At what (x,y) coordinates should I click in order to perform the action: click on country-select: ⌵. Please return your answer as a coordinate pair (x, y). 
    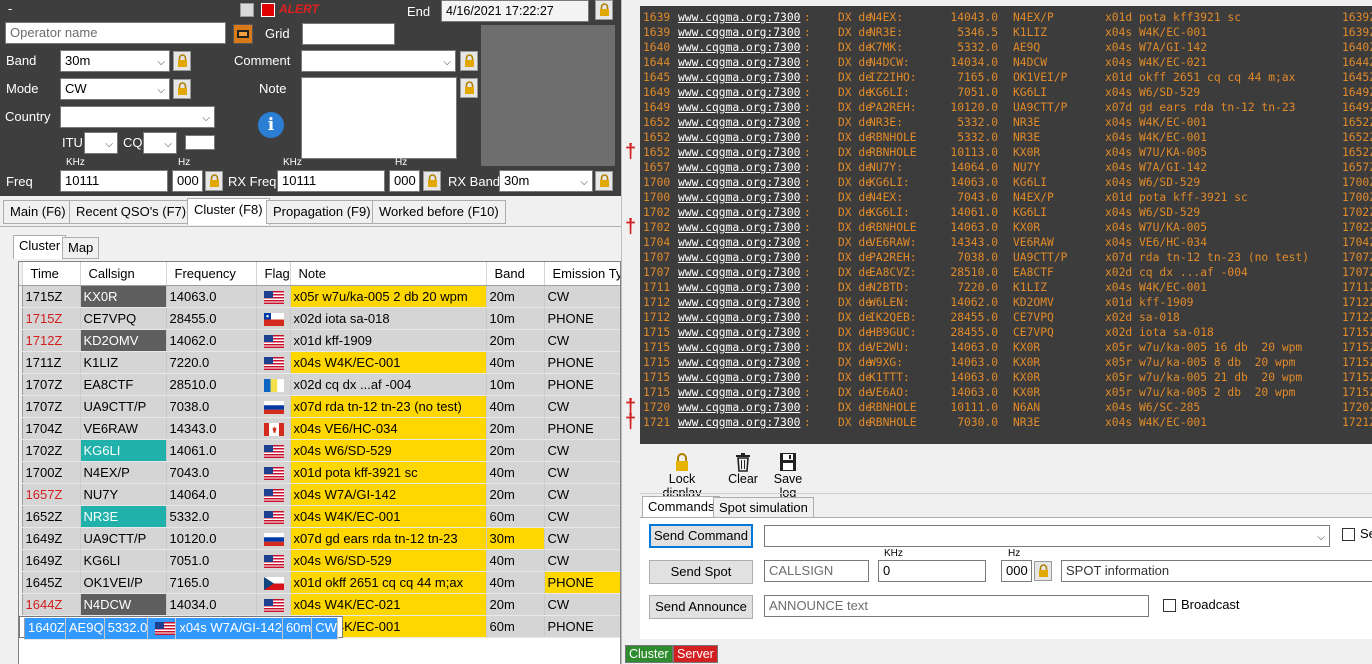
    Looking at the image, I should click on (137, 117).